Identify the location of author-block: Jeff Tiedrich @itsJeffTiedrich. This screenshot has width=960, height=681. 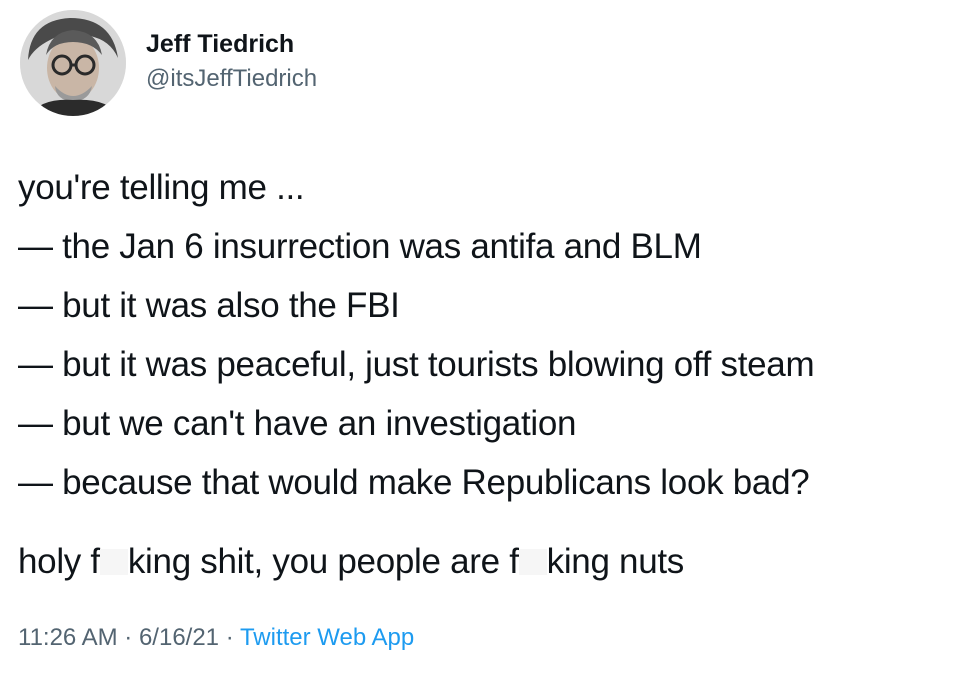
(231, 61).